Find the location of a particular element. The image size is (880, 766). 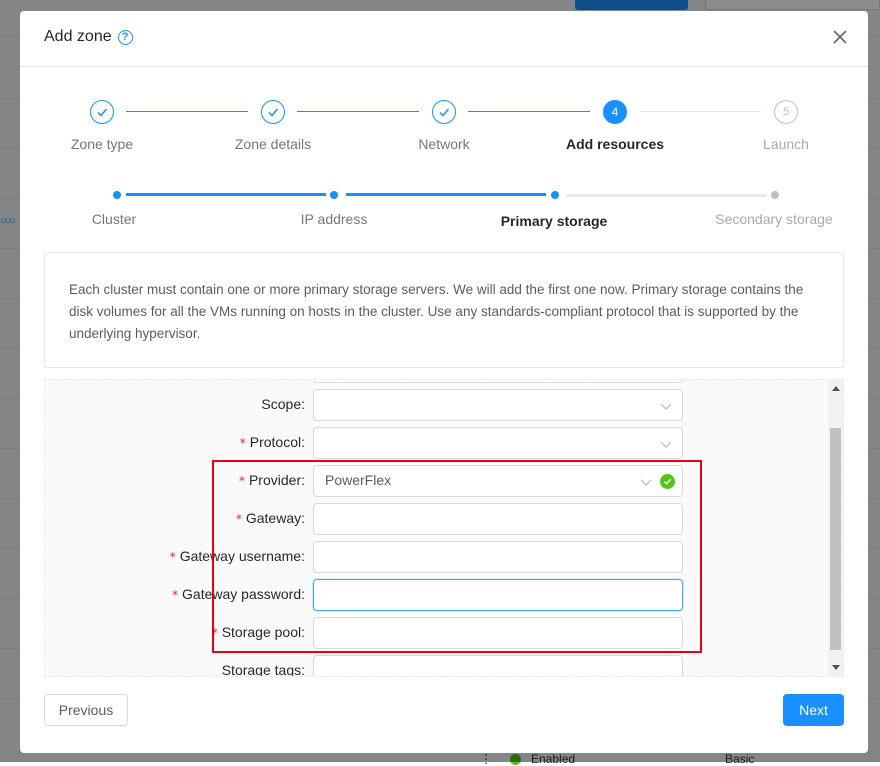

substep-ip-address: IP address is located at coordinates (334, 219).